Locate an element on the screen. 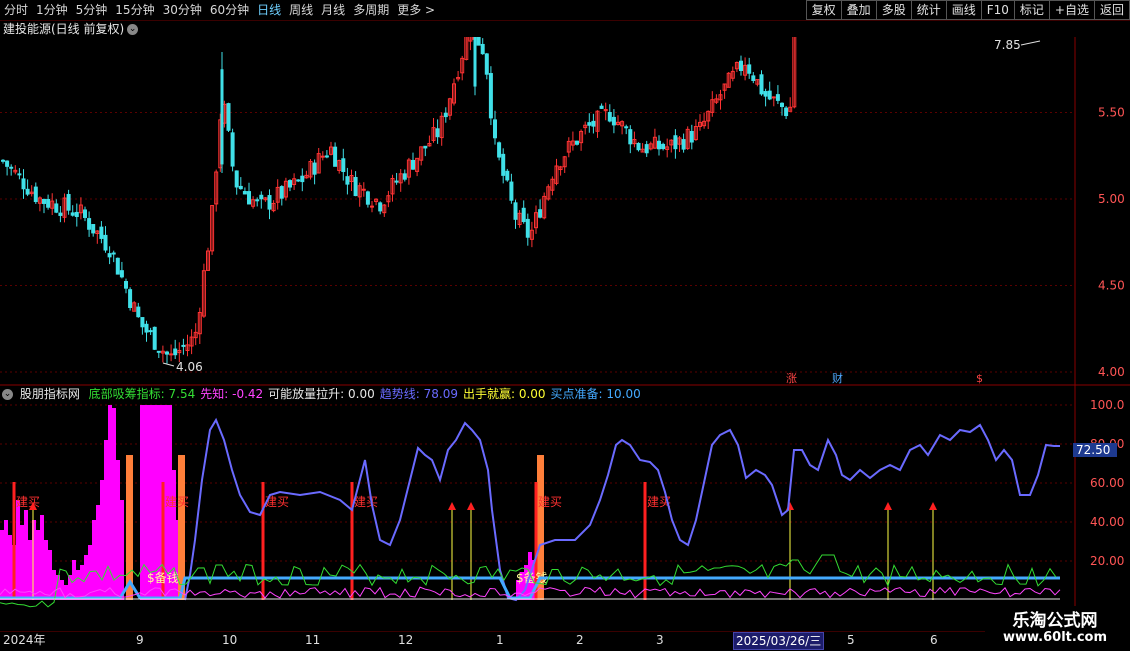 The image size is (1130, 651). period-tab: 更多 > is located at coordinates (416, 10).